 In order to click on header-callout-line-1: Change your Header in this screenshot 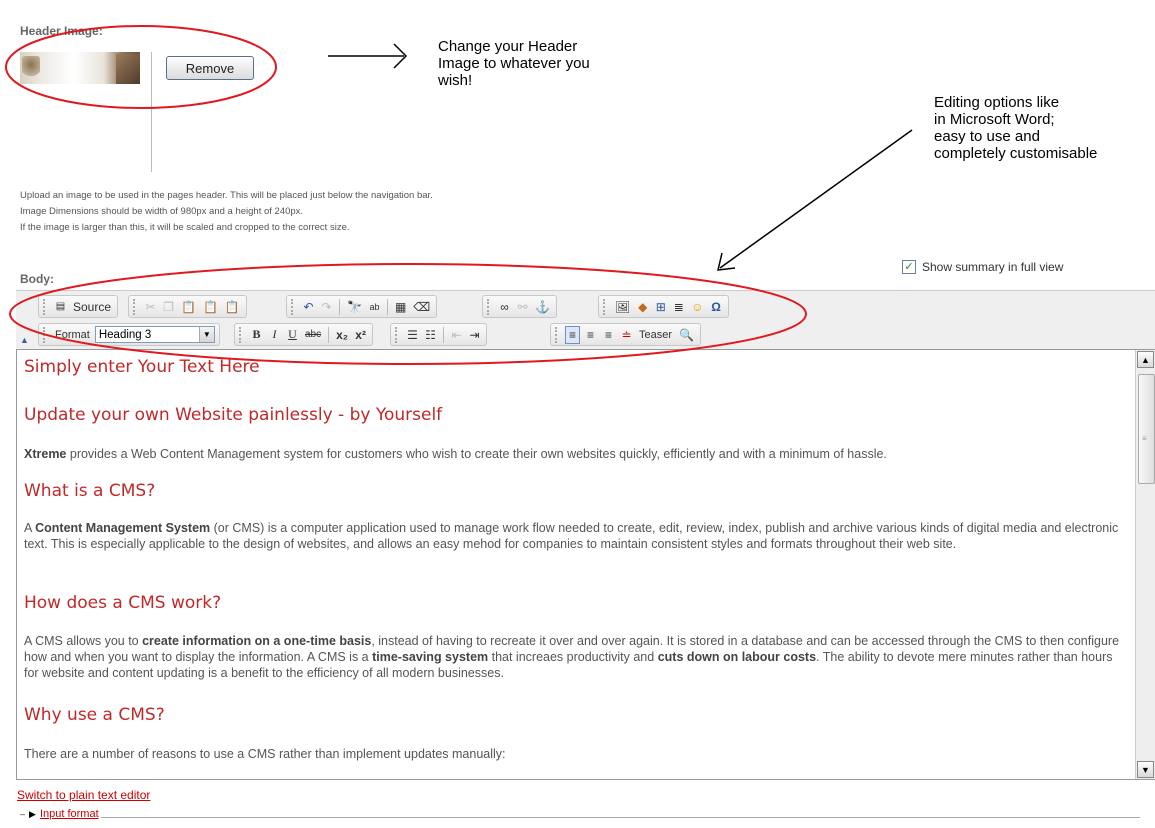, I will do `click(508, 46)`.